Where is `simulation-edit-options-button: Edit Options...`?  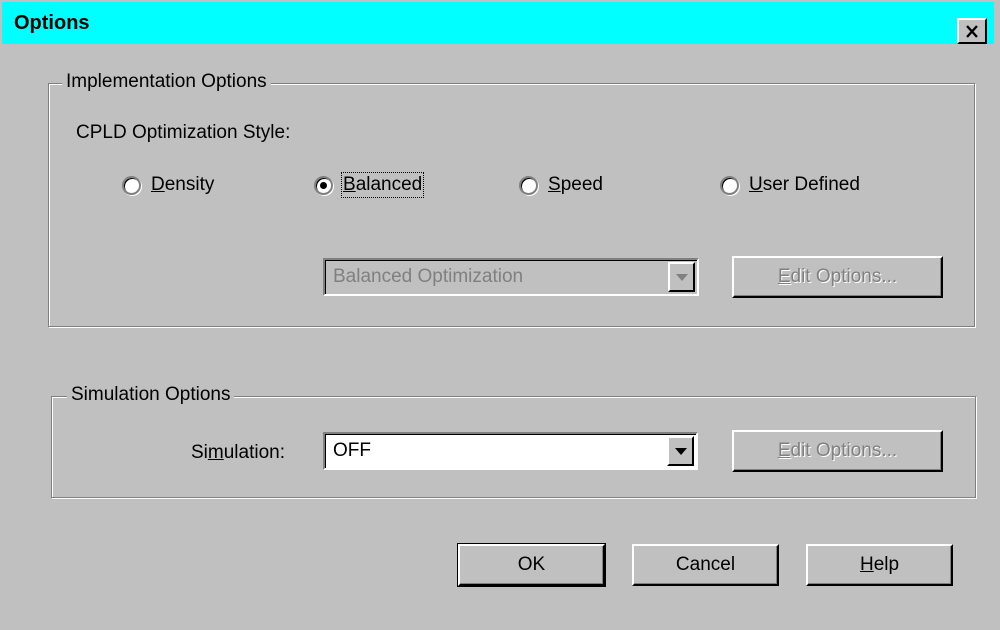 simulation-edit-options-button: Edit Options... is located at coordinates (837, 451).